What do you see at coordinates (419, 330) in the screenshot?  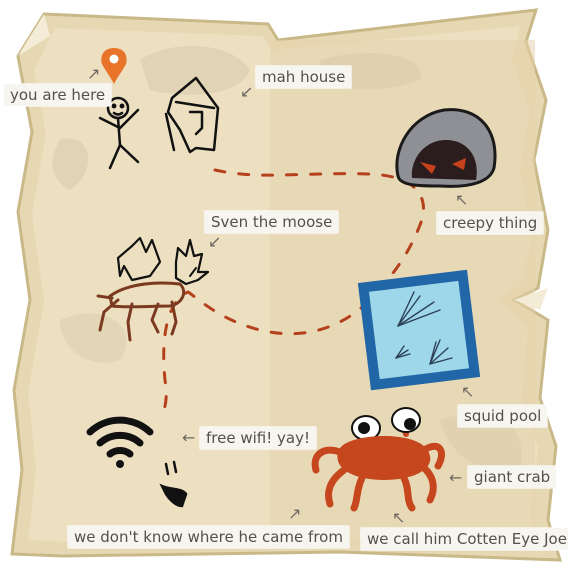 I see `squid-pool` at bounding box center [419, 330].